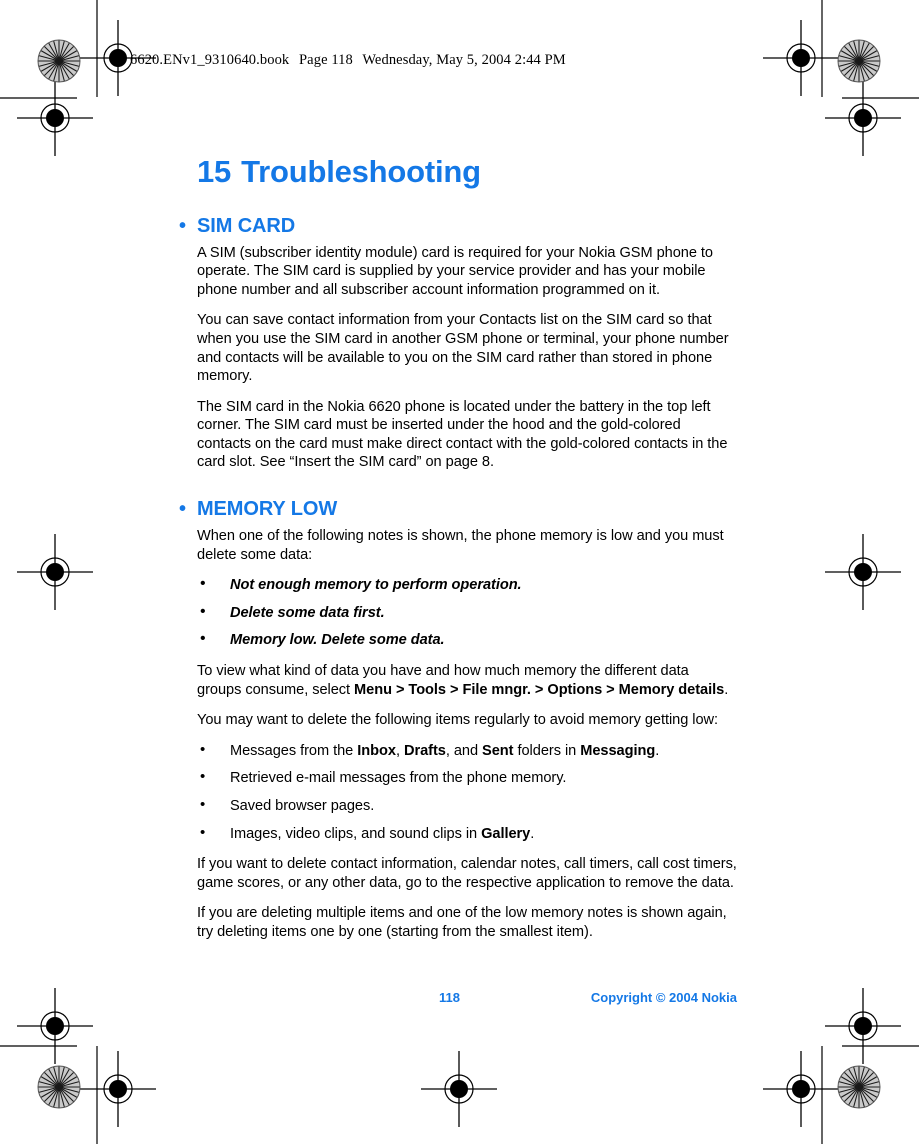 Image resolution: width=919 pixels, height=1144 pixels. I want to click on item-text-part: , and, so click(464, 750).